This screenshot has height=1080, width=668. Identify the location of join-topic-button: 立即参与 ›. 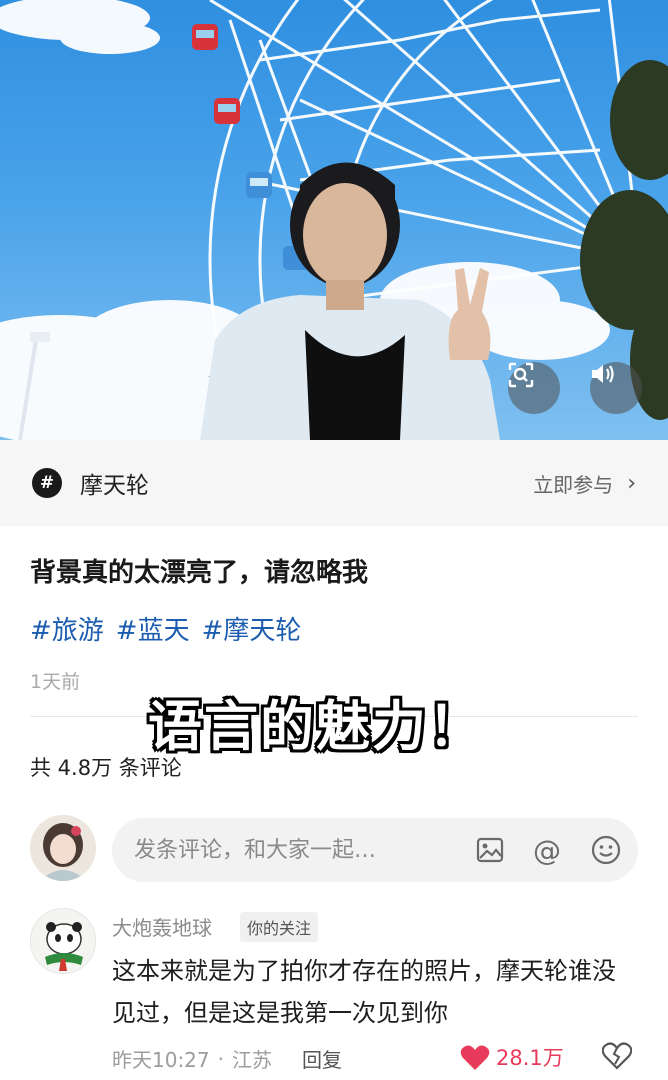
(584, 483).